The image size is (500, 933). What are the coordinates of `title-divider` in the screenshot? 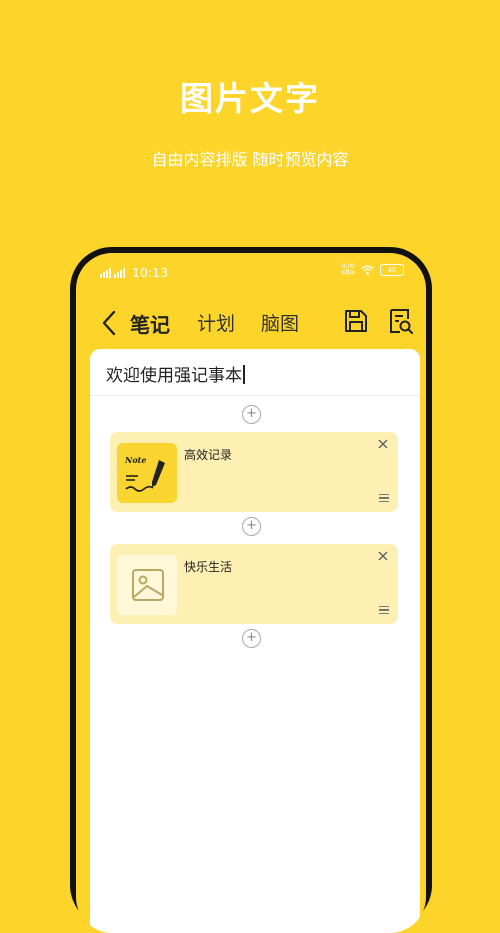 It's located at (255, 395).